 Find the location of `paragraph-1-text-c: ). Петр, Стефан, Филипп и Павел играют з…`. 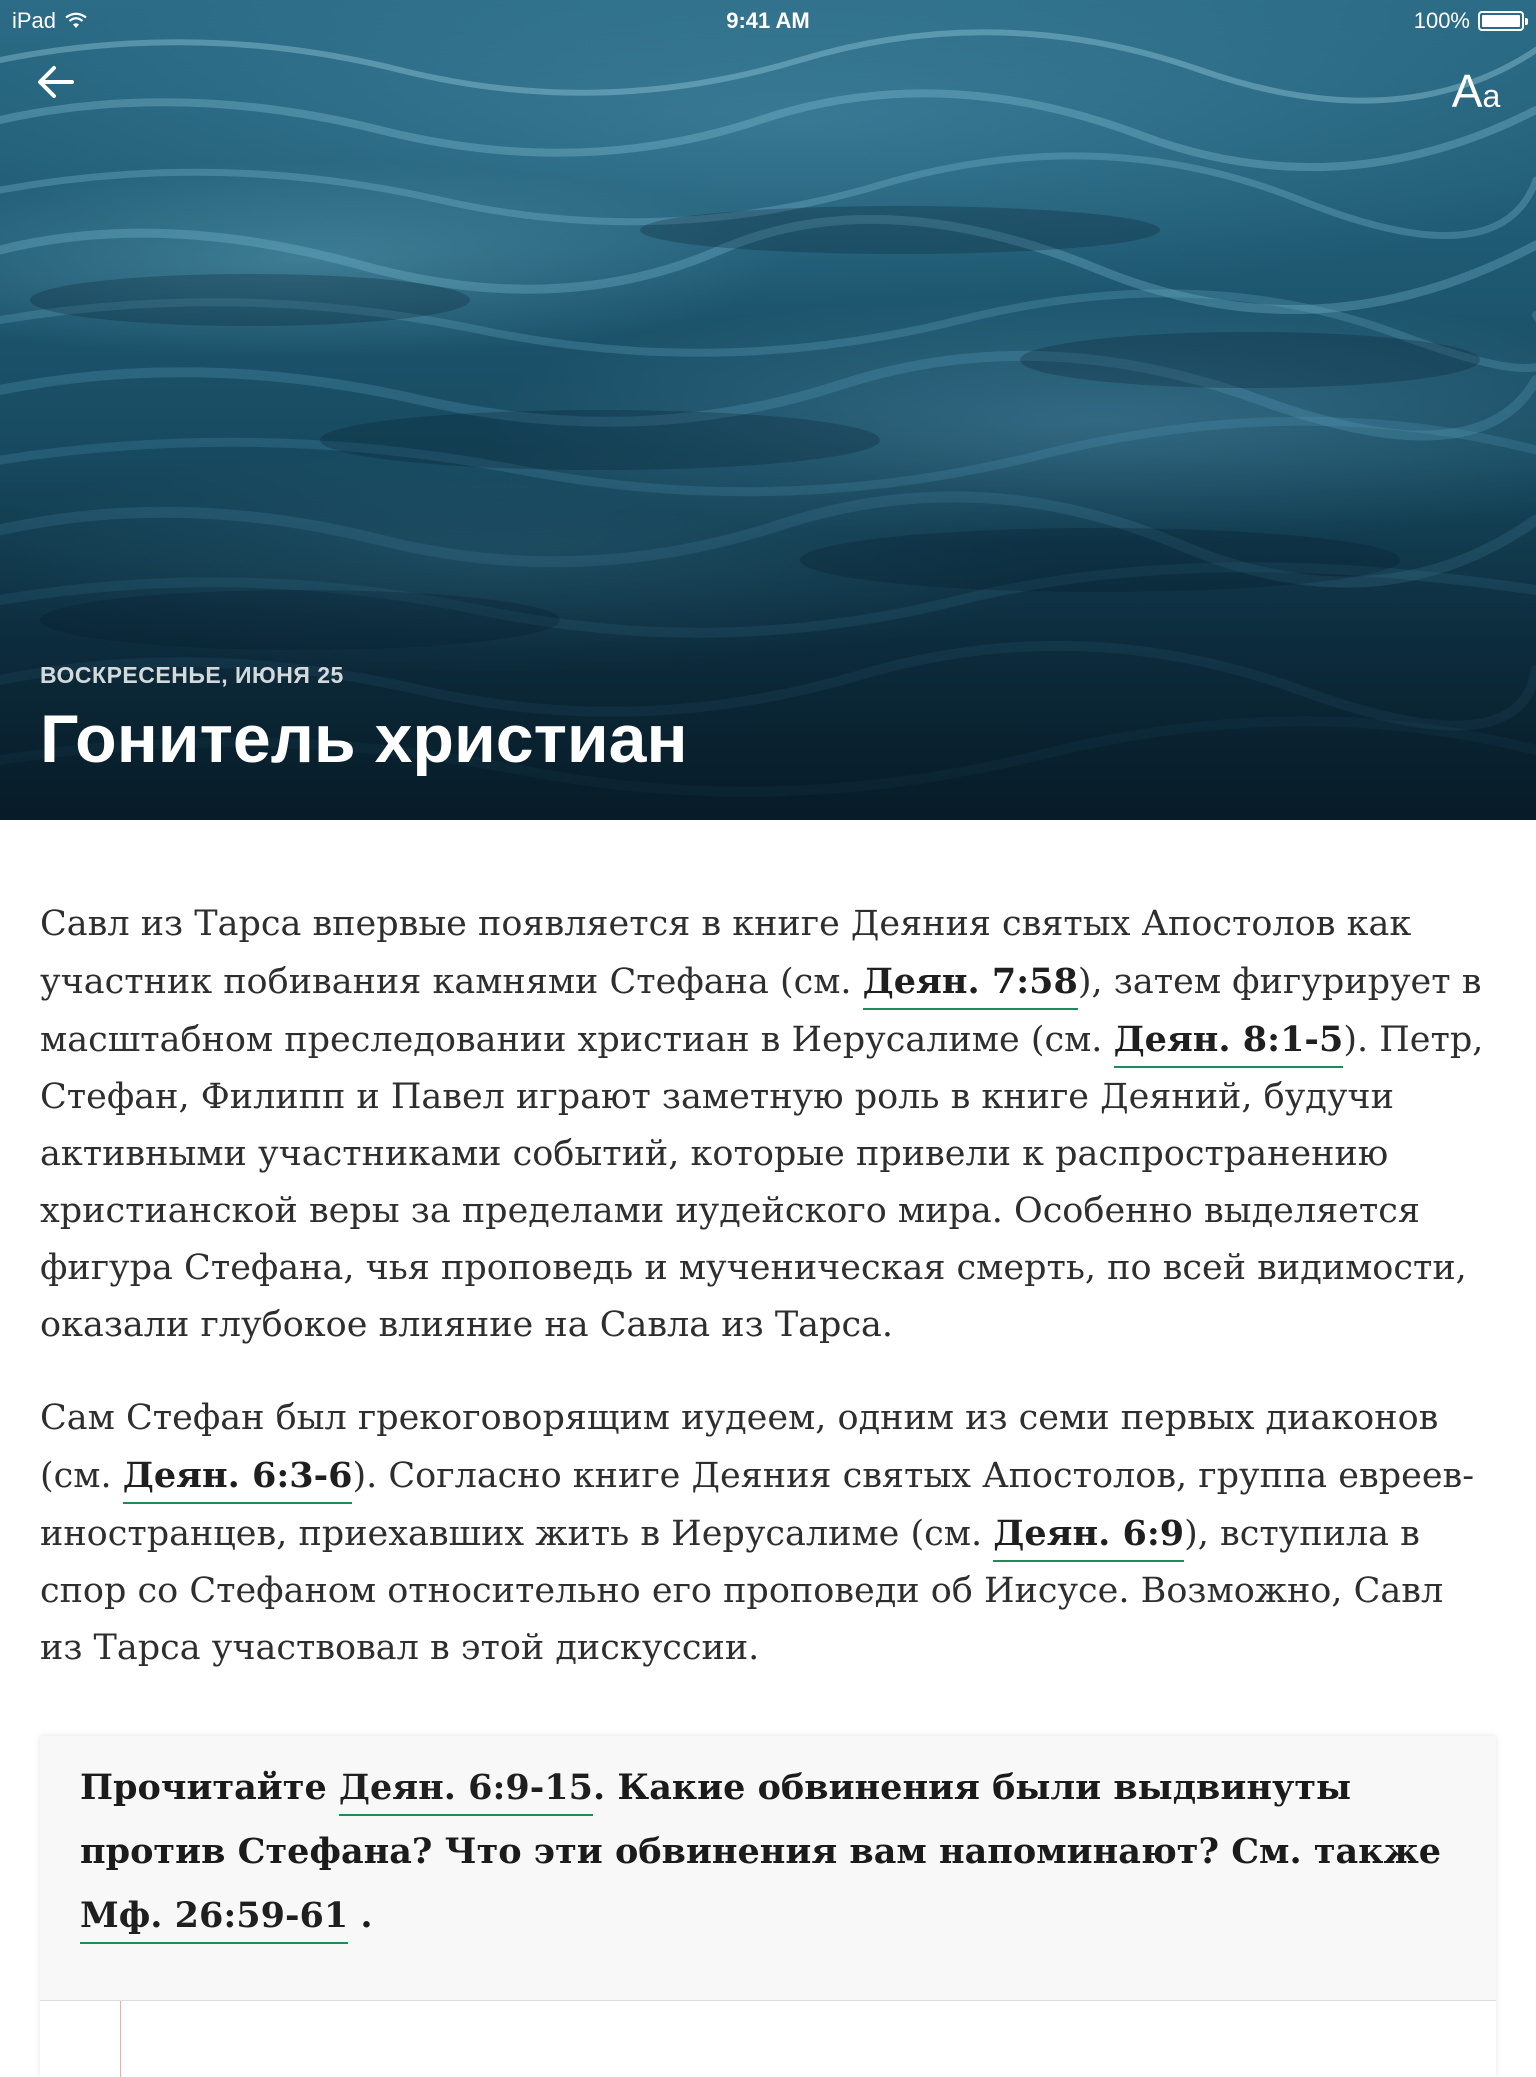

paragraph-1-text-c: ). Петр, Стефан, Филипп и Павел играют з… is located at coordinates (762, 1182).